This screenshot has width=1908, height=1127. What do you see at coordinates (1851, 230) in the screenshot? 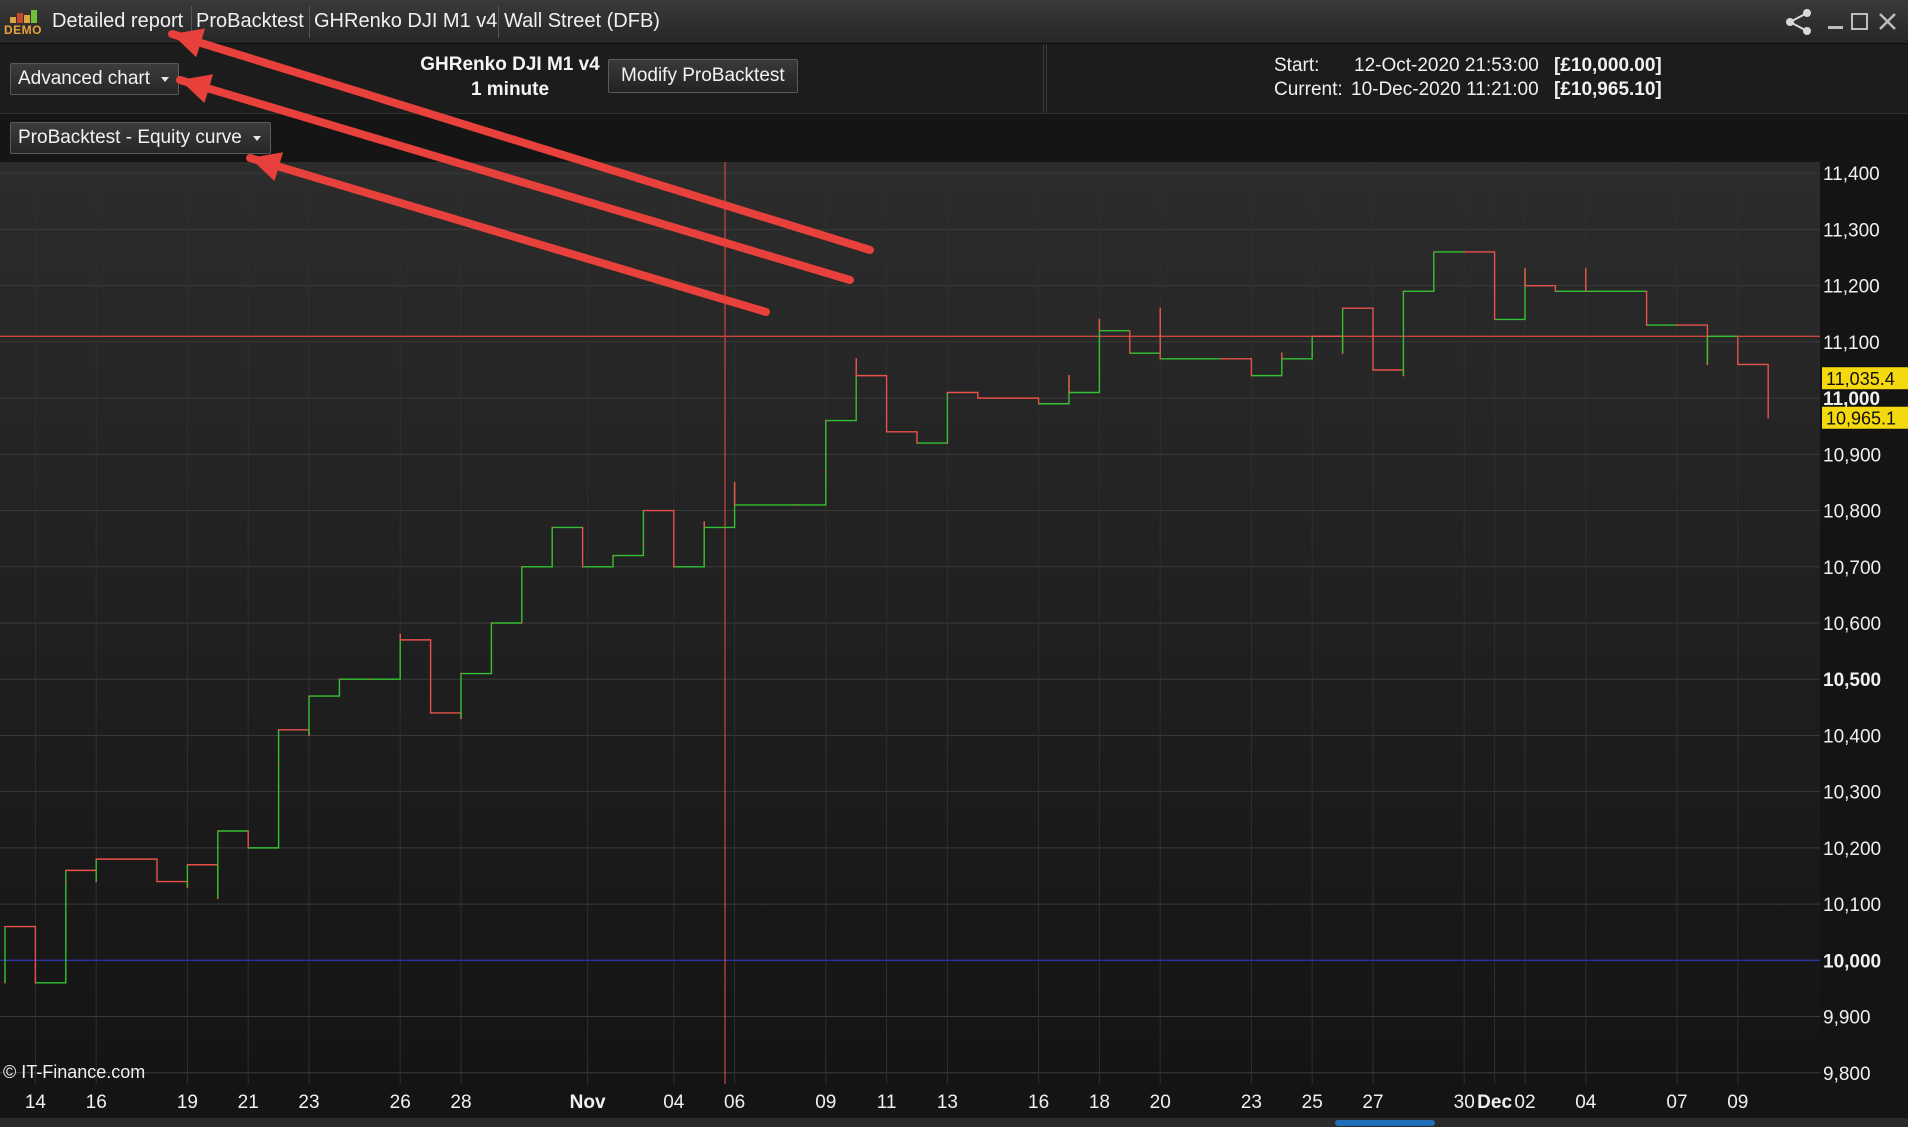
I see `y-tick-label: 11,300` at bounding box center [1851, 230].